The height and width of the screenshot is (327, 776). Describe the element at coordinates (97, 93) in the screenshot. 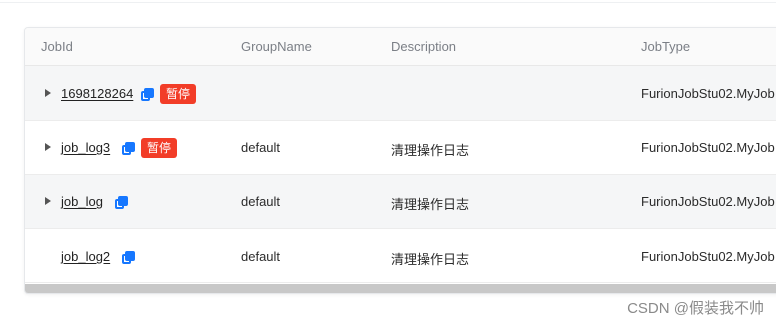

I see `job-id-link: 1698128264` at that location.